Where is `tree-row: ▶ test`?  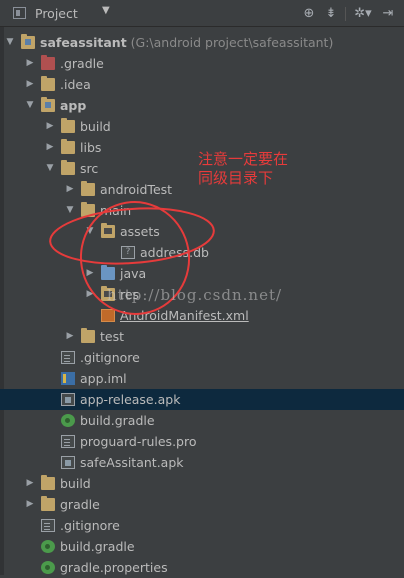
tree-row: ▶ test is located at coordinates (202, 336).